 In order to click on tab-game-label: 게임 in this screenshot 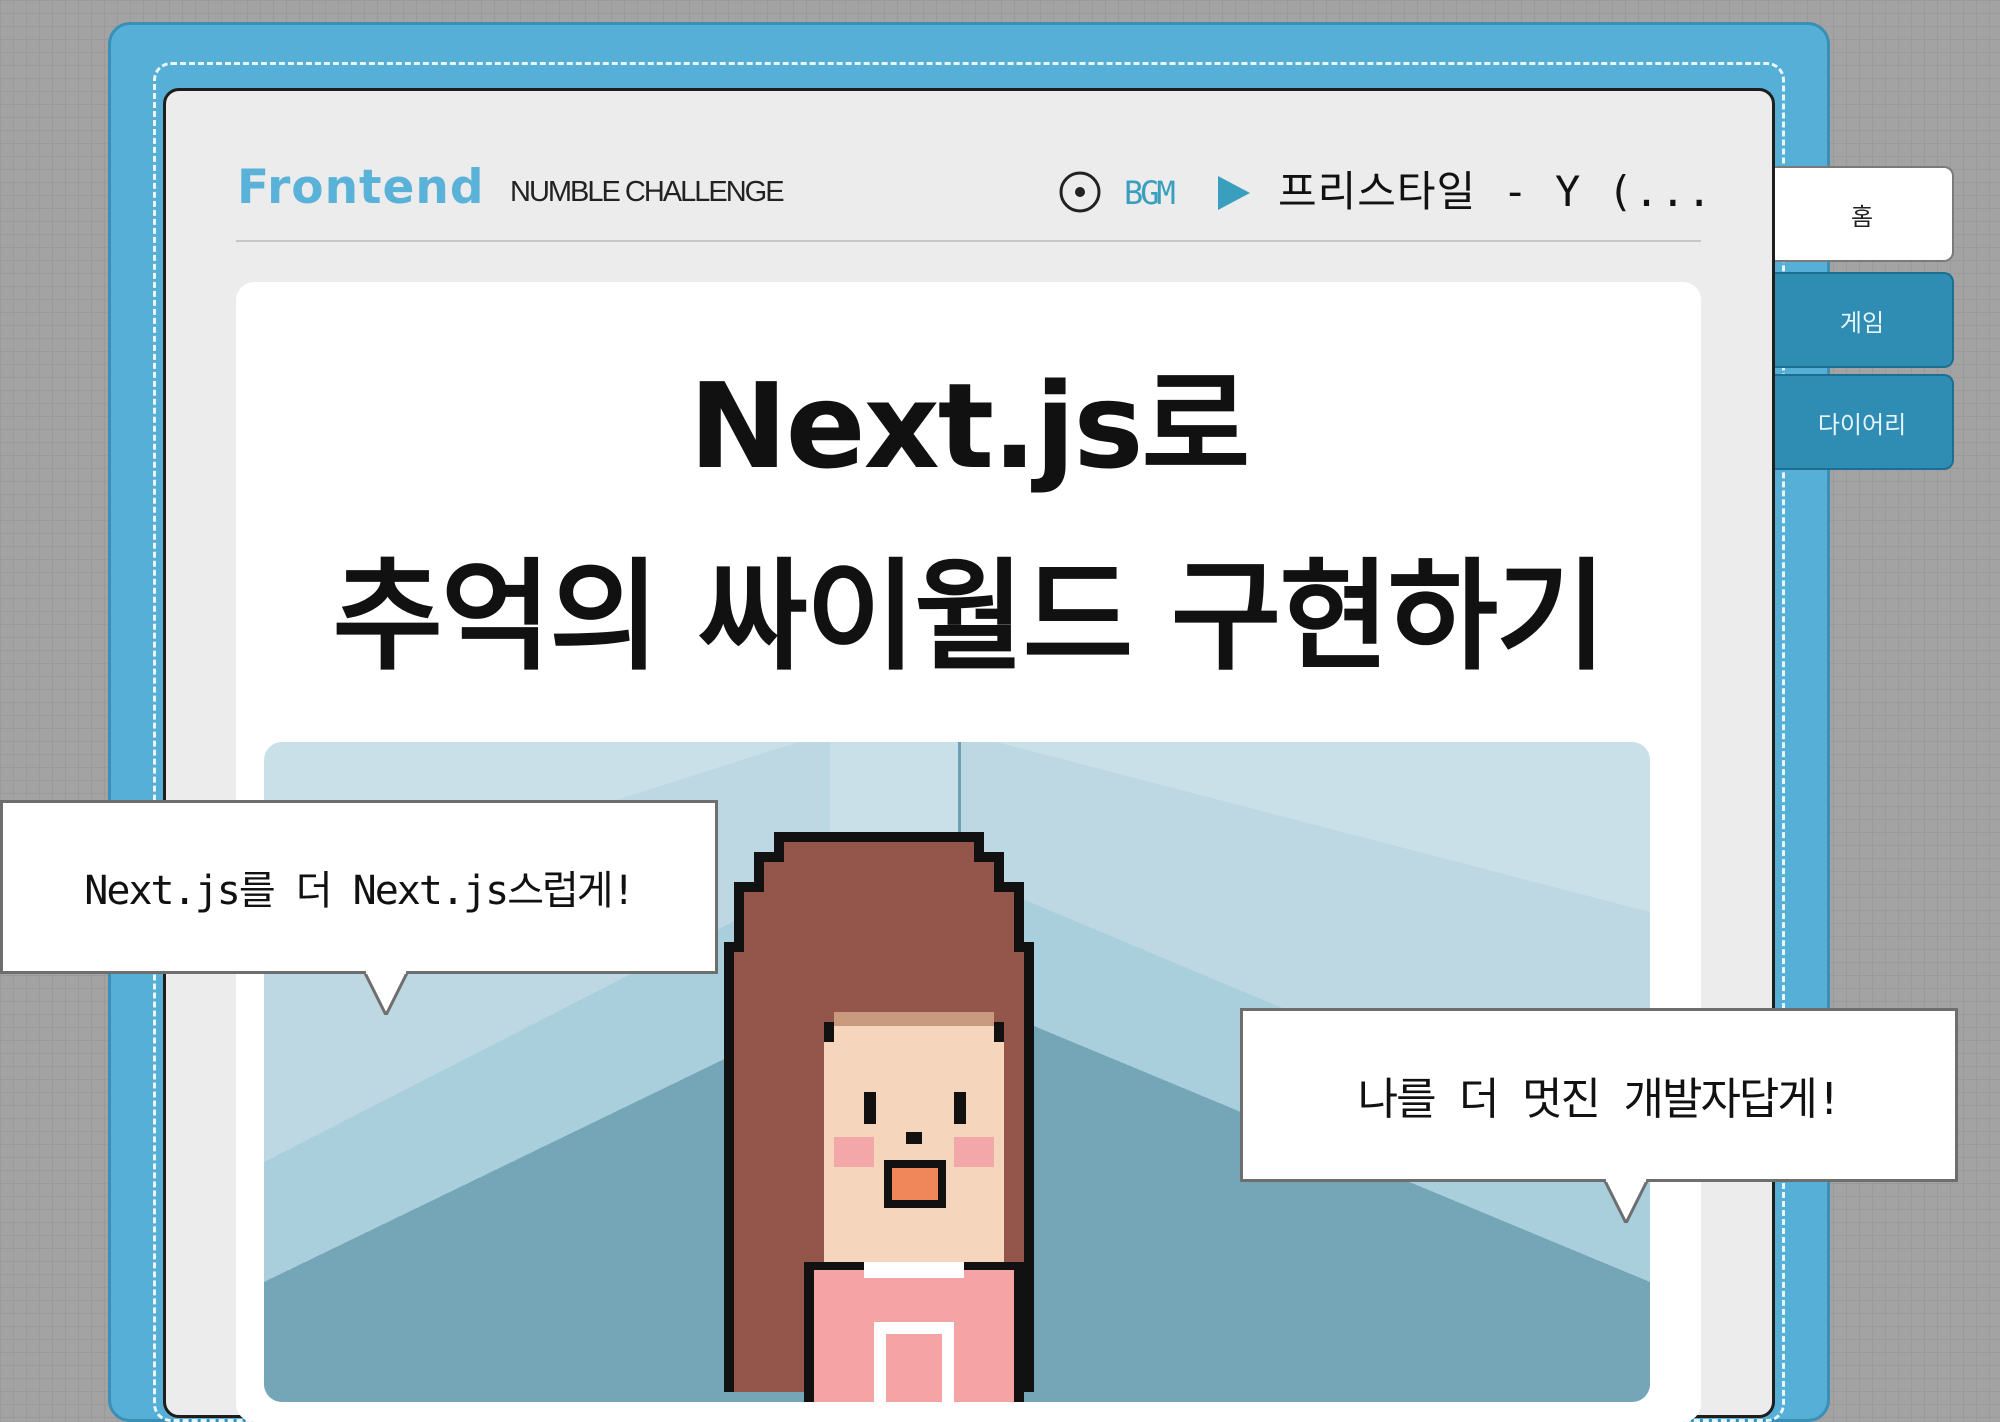, I will do `click(1862, 322)`.